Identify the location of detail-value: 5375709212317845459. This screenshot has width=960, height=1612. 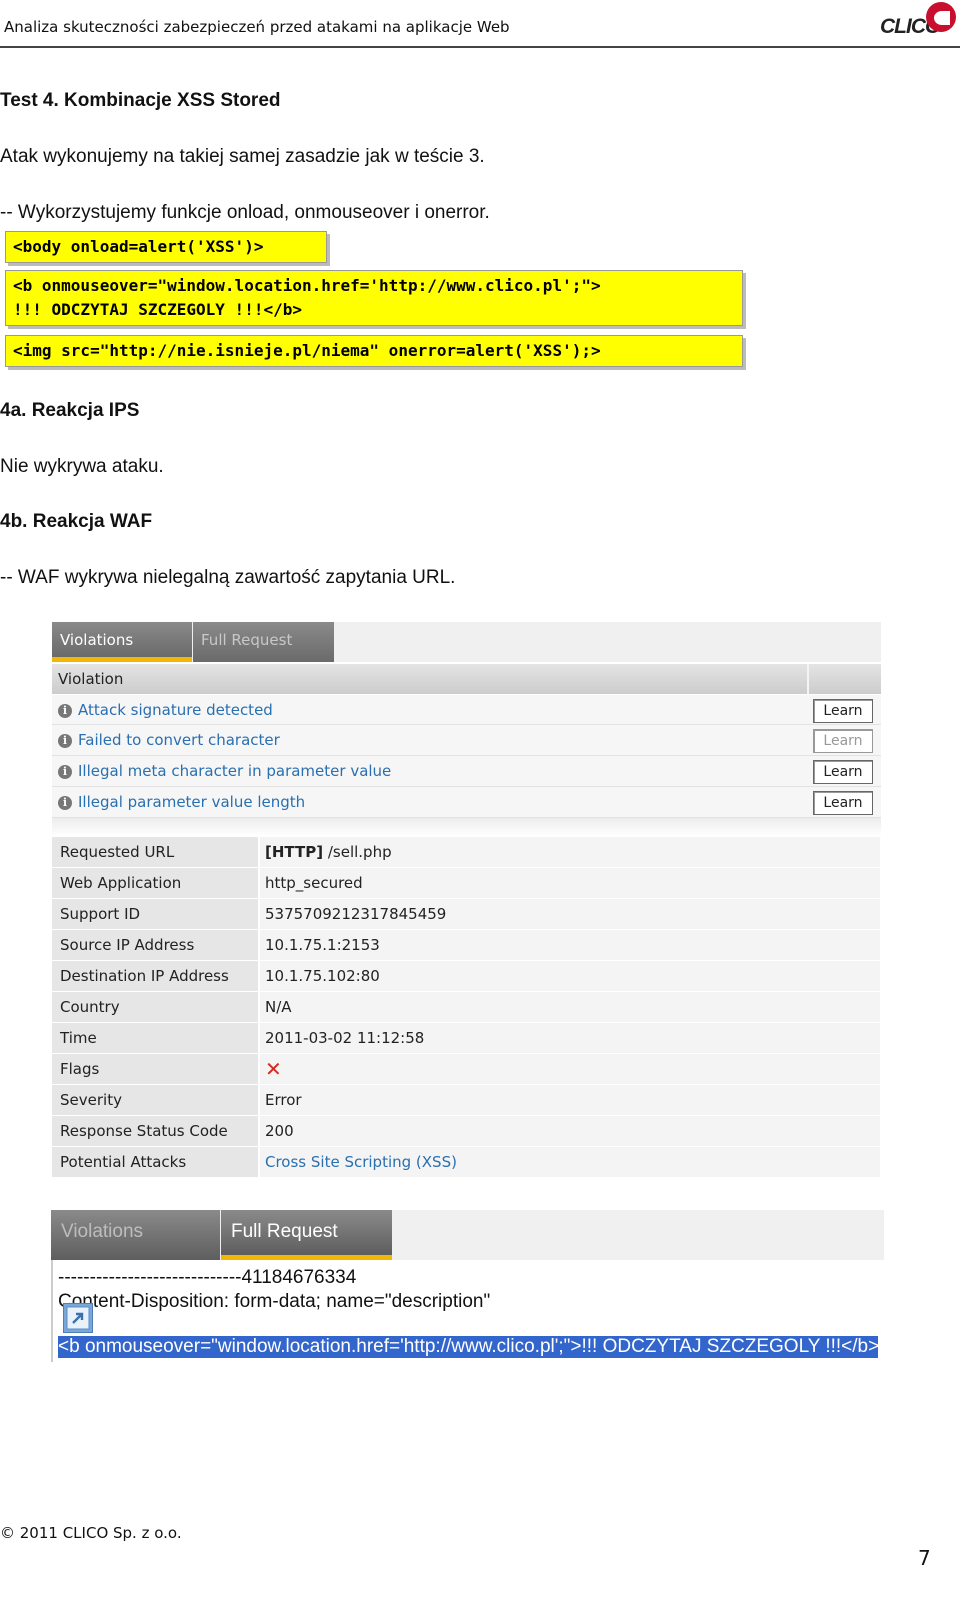
(570, 914).